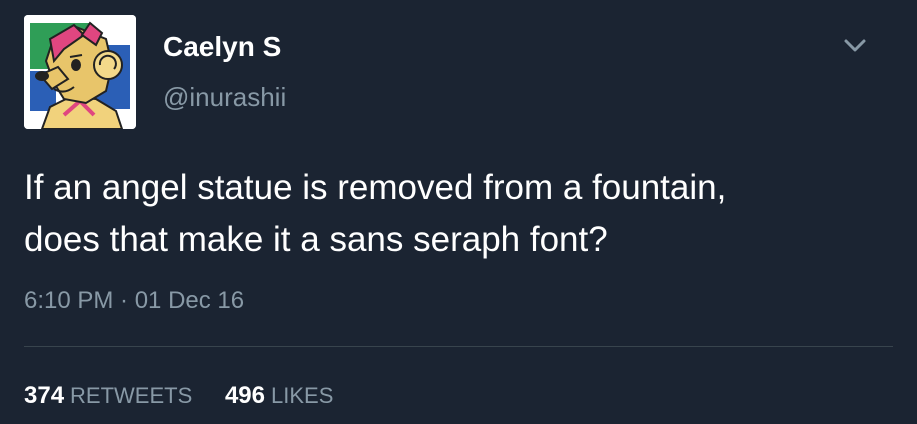 The width and height of the screenshot is (917, 424). I want to click on likes-label: LIKES, so click(302, 395).